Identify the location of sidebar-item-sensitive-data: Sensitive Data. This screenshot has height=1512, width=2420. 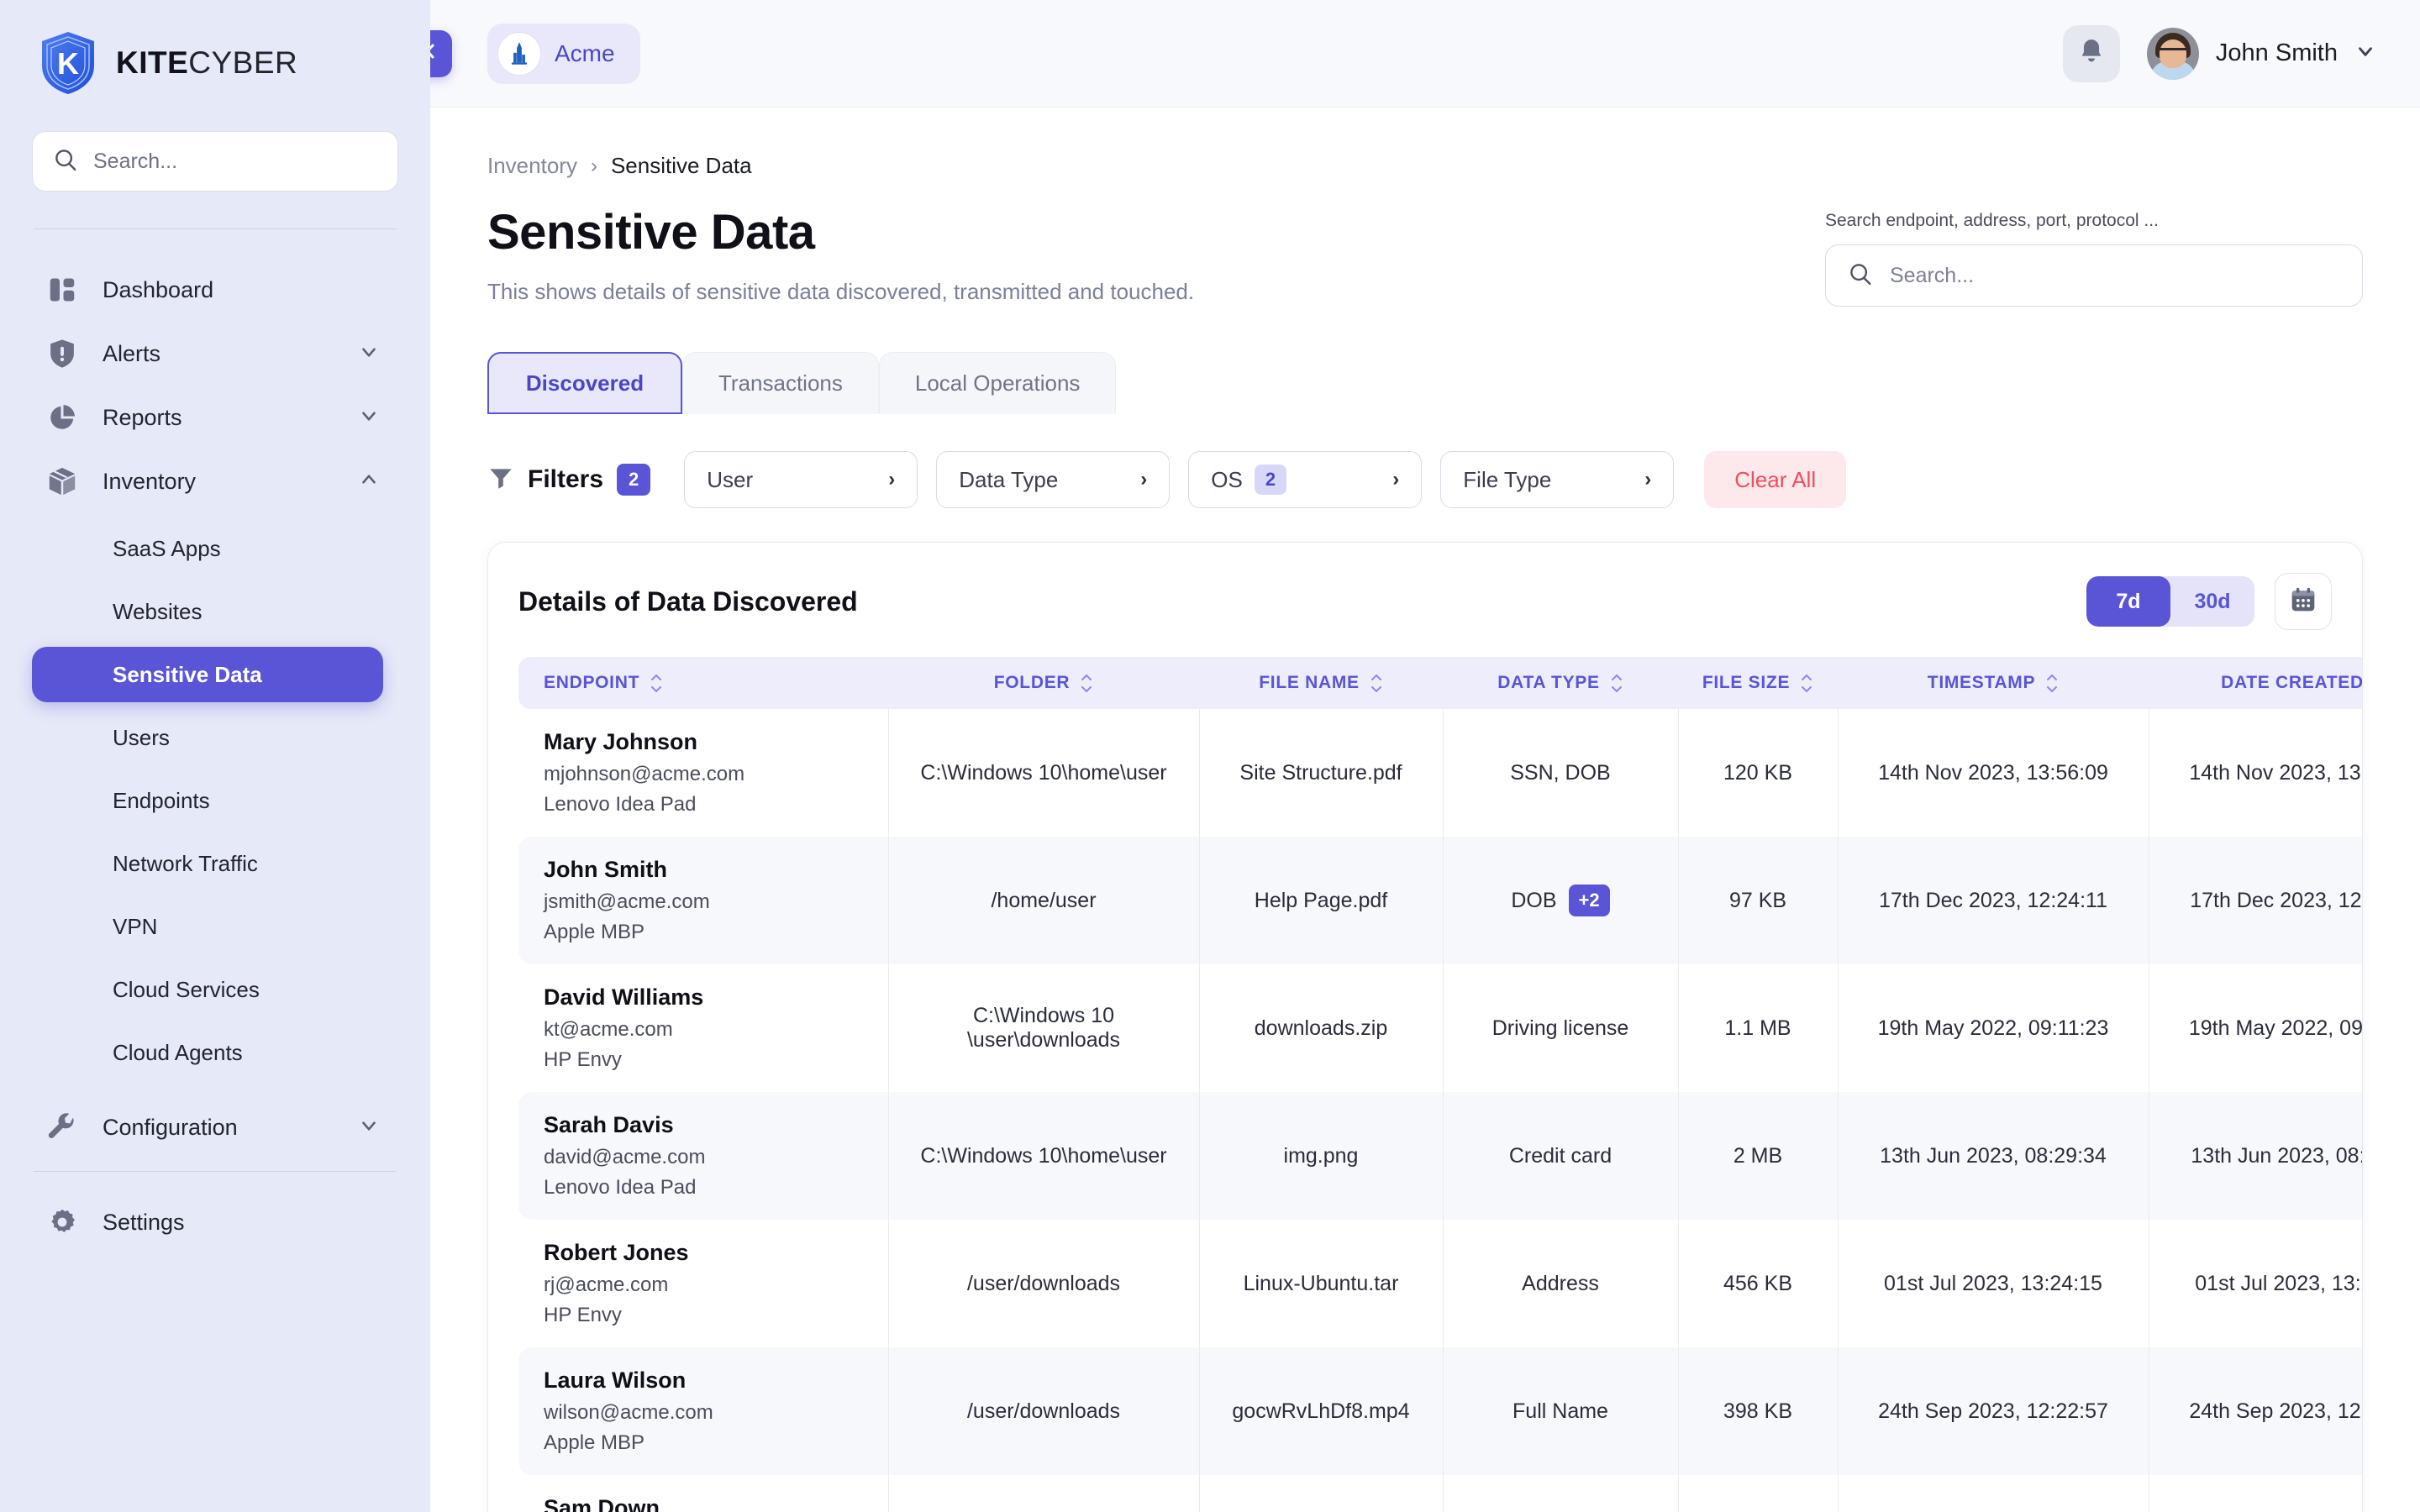
(207, 674).